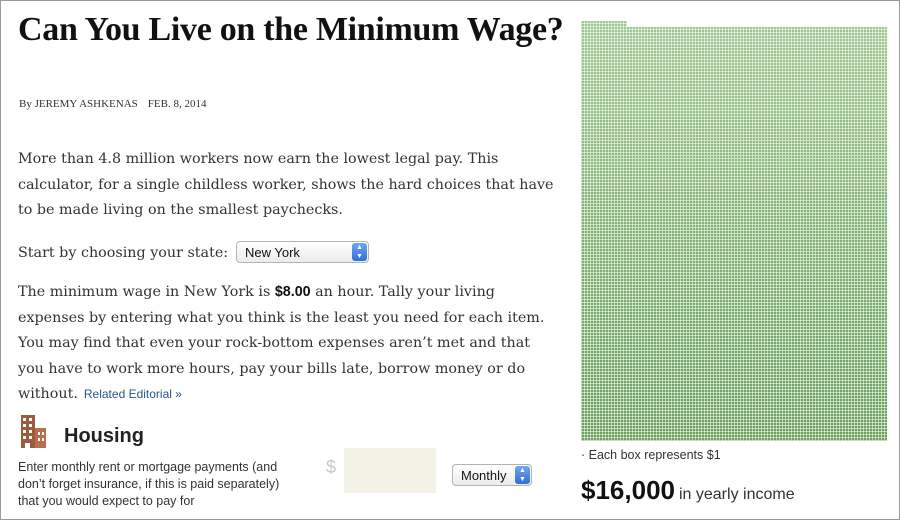  What do you see at coordinates (146, 292) in the screenshot?
I see `min-wage-text-before: The minimum wage in New York is` at bounding box center [146, 292].